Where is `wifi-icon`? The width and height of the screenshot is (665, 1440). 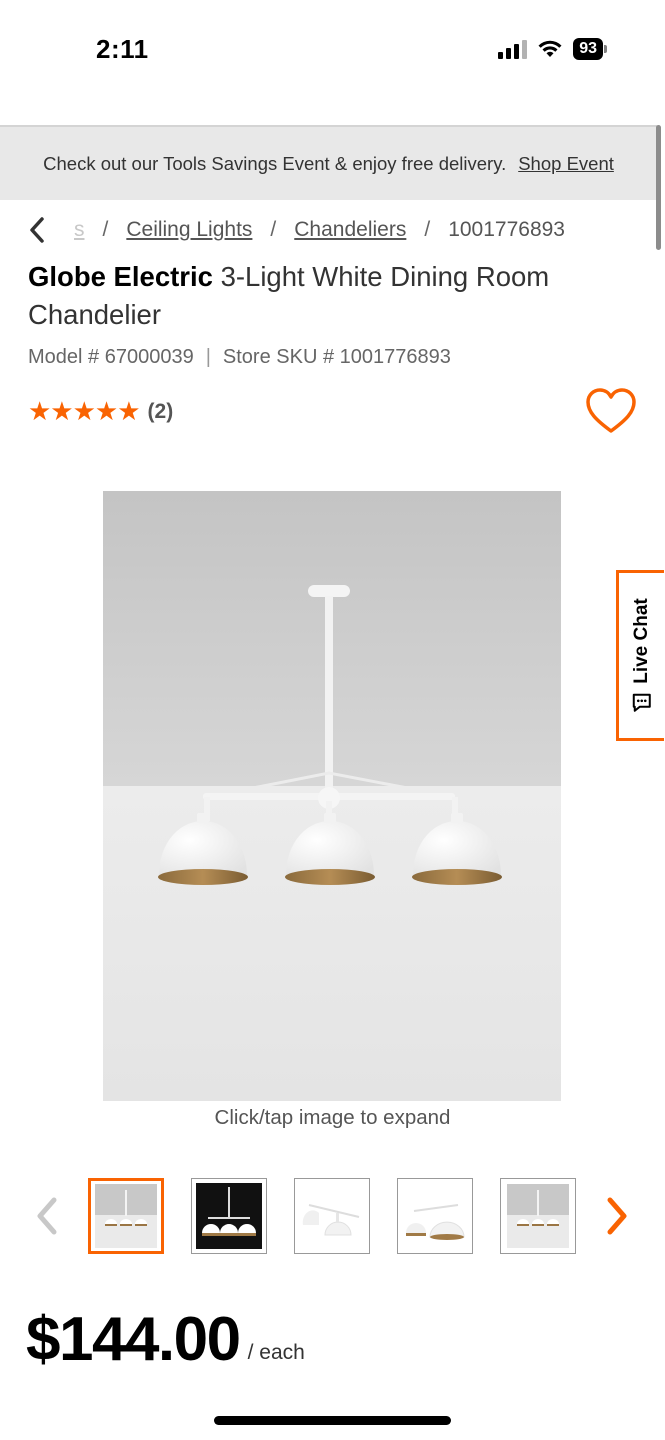
wifi-icon is located at coordinates (550, 48).